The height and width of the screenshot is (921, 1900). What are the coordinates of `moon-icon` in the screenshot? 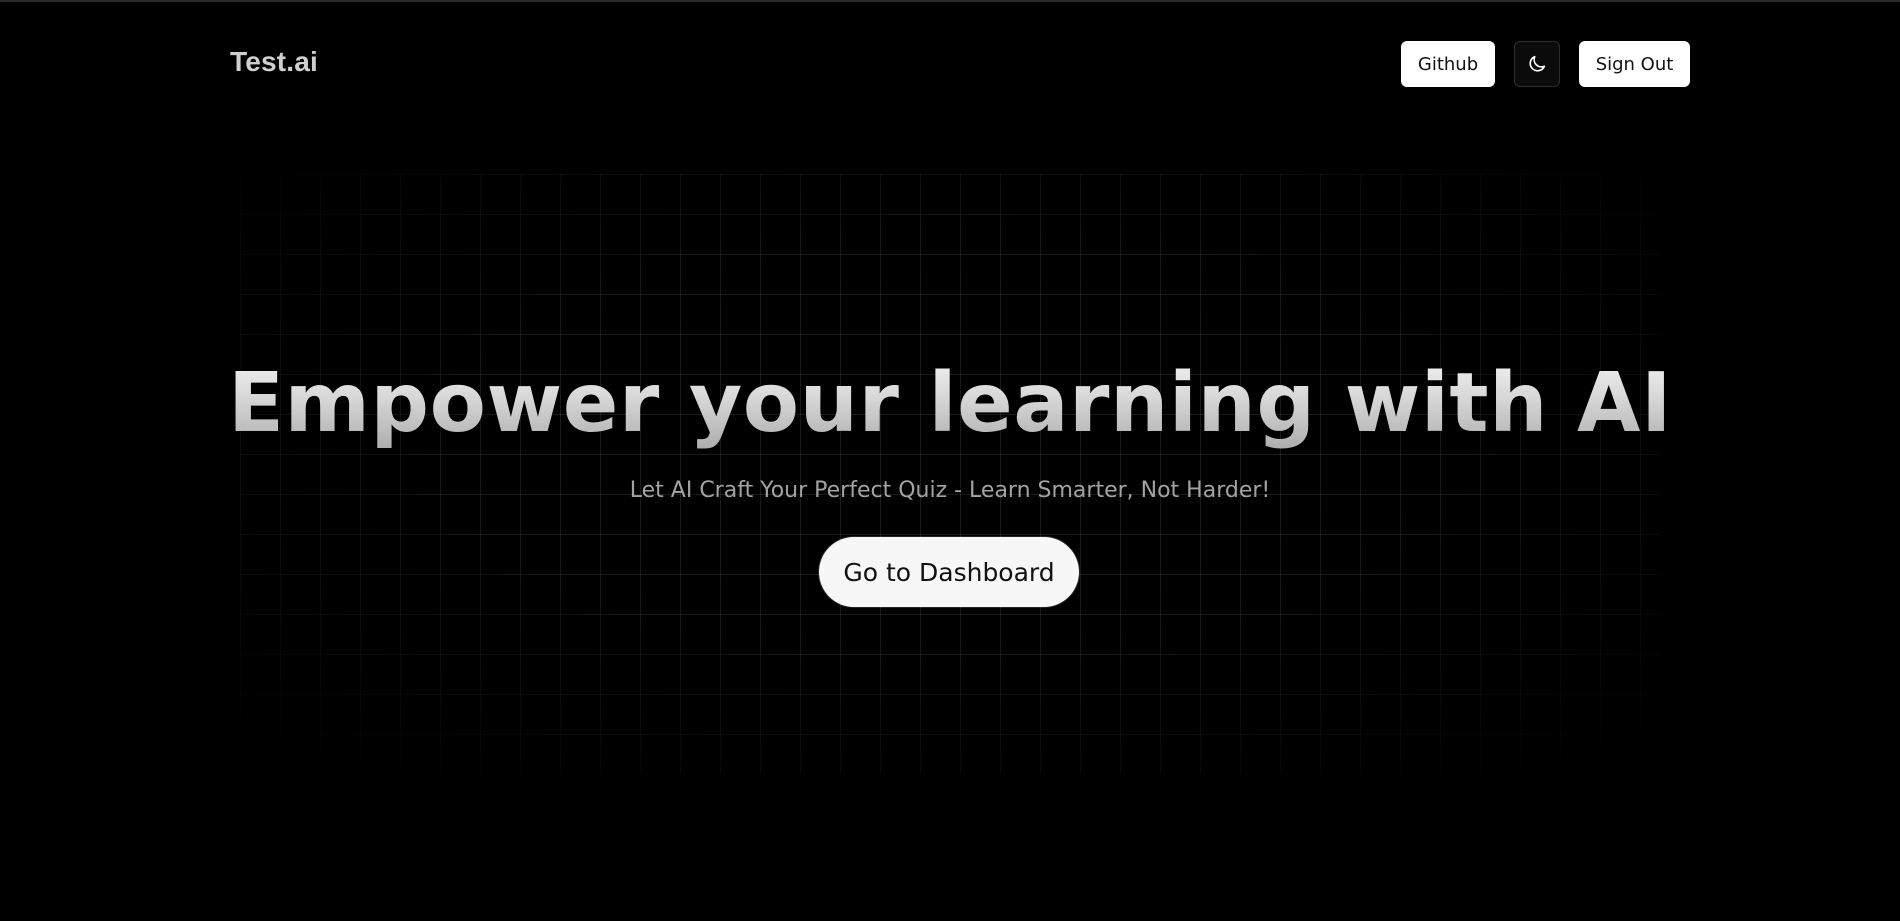 It's located at (1537, 63).